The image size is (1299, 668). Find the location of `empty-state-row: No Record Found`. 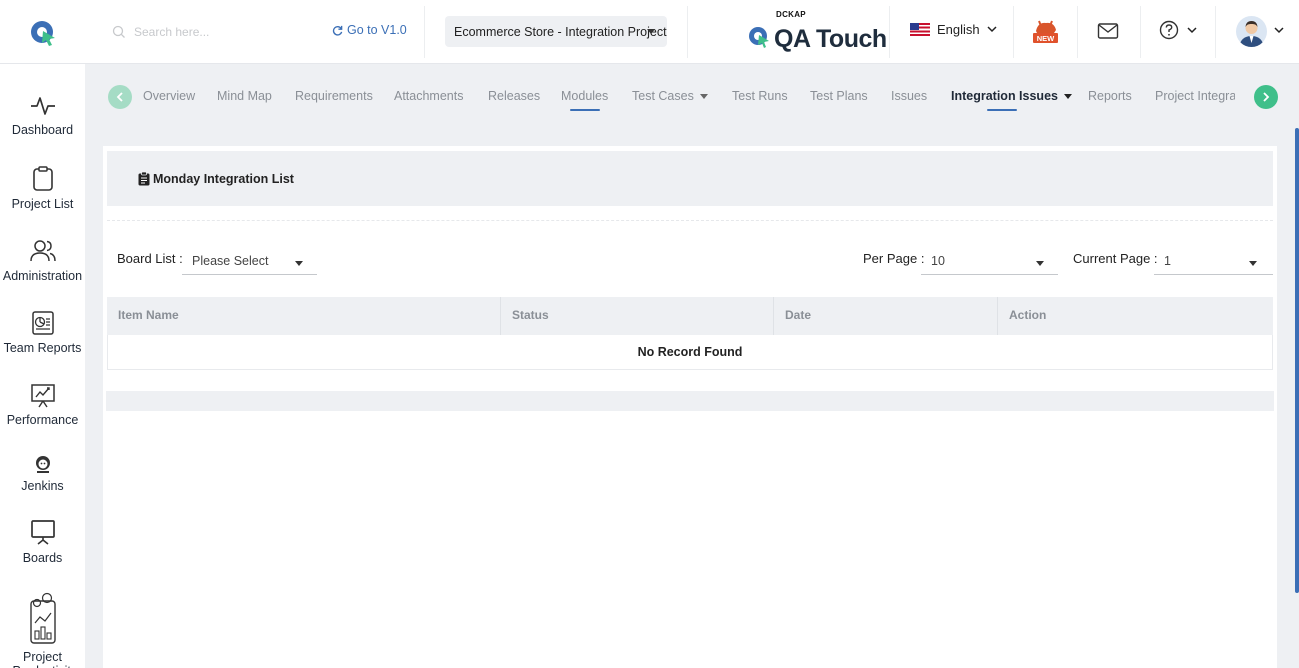

empty-state-row: No Record Found is located at coordinates (690, 352).